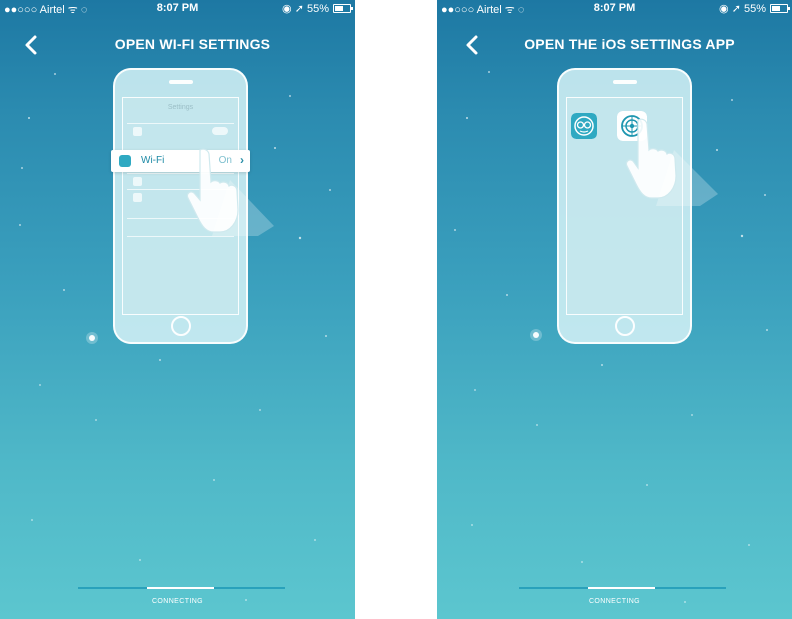 This screenshot has height=619, width=792. Describe the element at coordinates (137, 131) in the screenshot. I see `airplane-icon` at that location.